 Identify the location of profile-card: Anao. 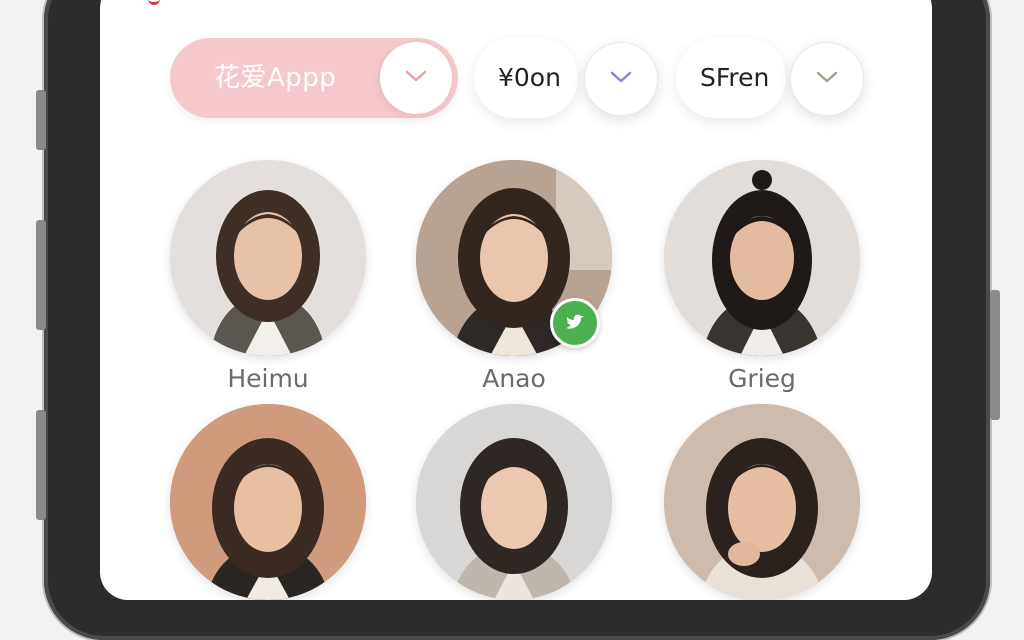
(514, 276).